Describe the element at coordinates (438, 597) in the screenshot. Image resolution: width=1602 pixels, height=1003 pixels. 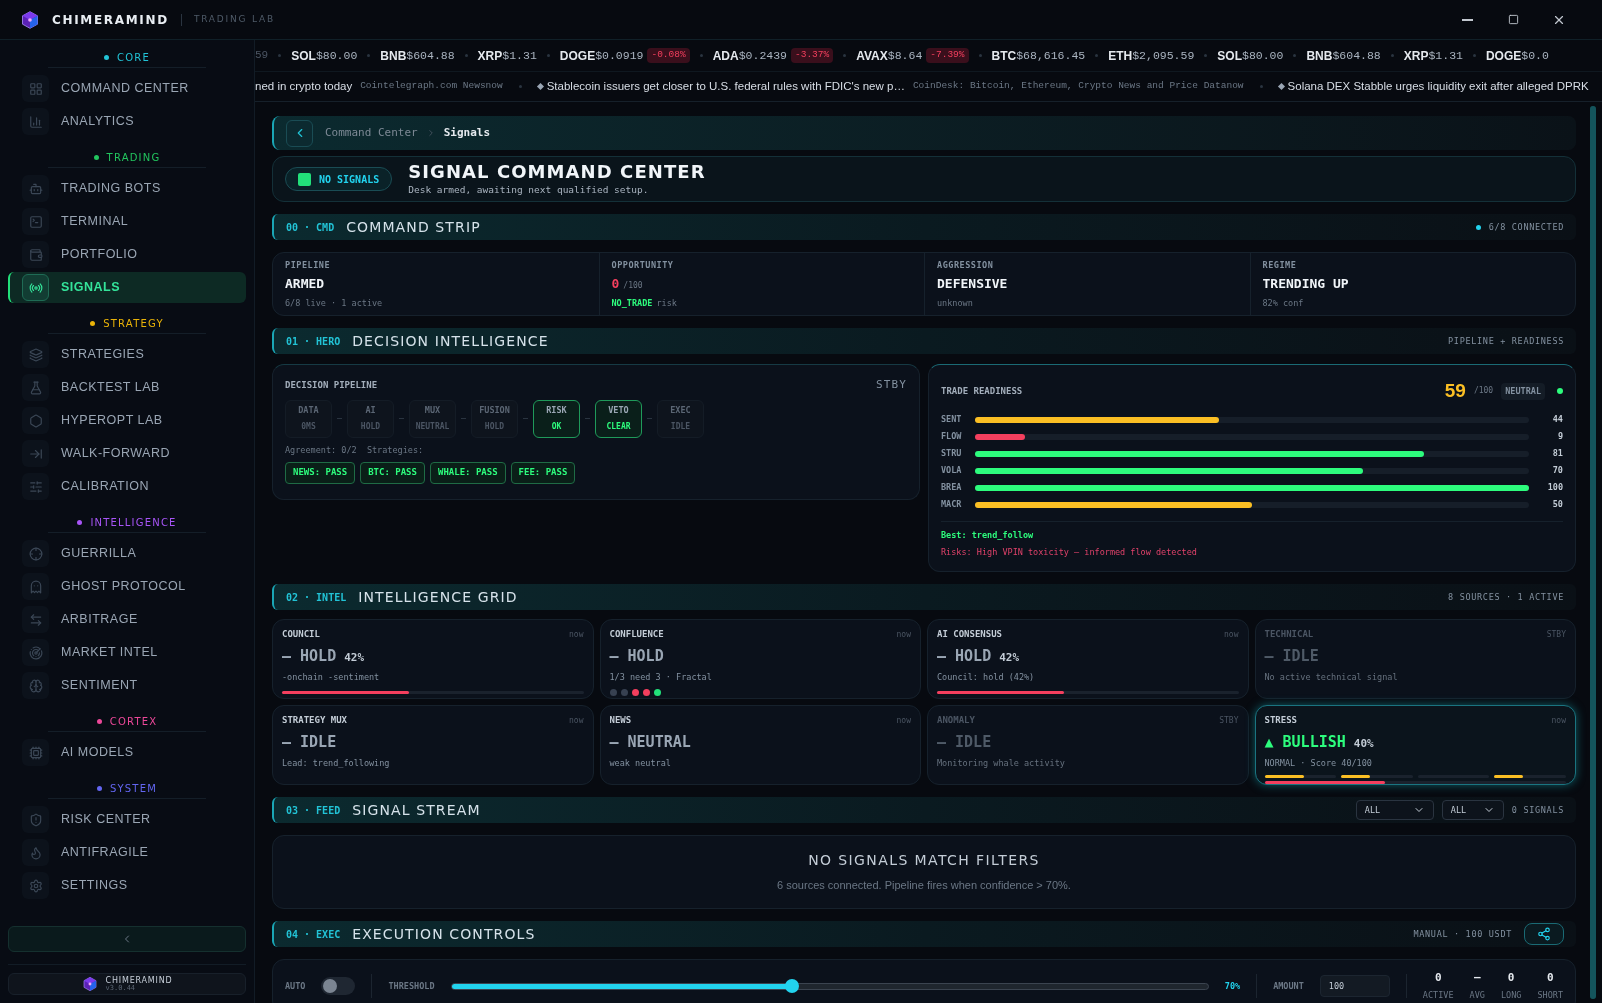
I see `section-title: INTELLIGENCE GRID` at that location.